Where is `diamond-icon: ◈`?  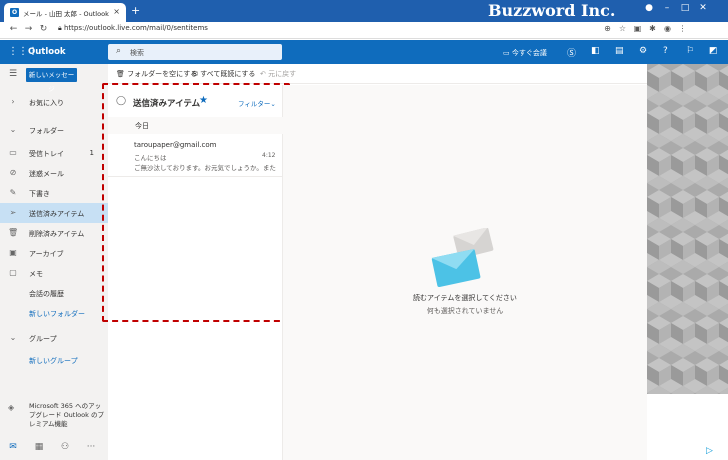 diamond-icon: ◈ is located at coordinates (11, 407).